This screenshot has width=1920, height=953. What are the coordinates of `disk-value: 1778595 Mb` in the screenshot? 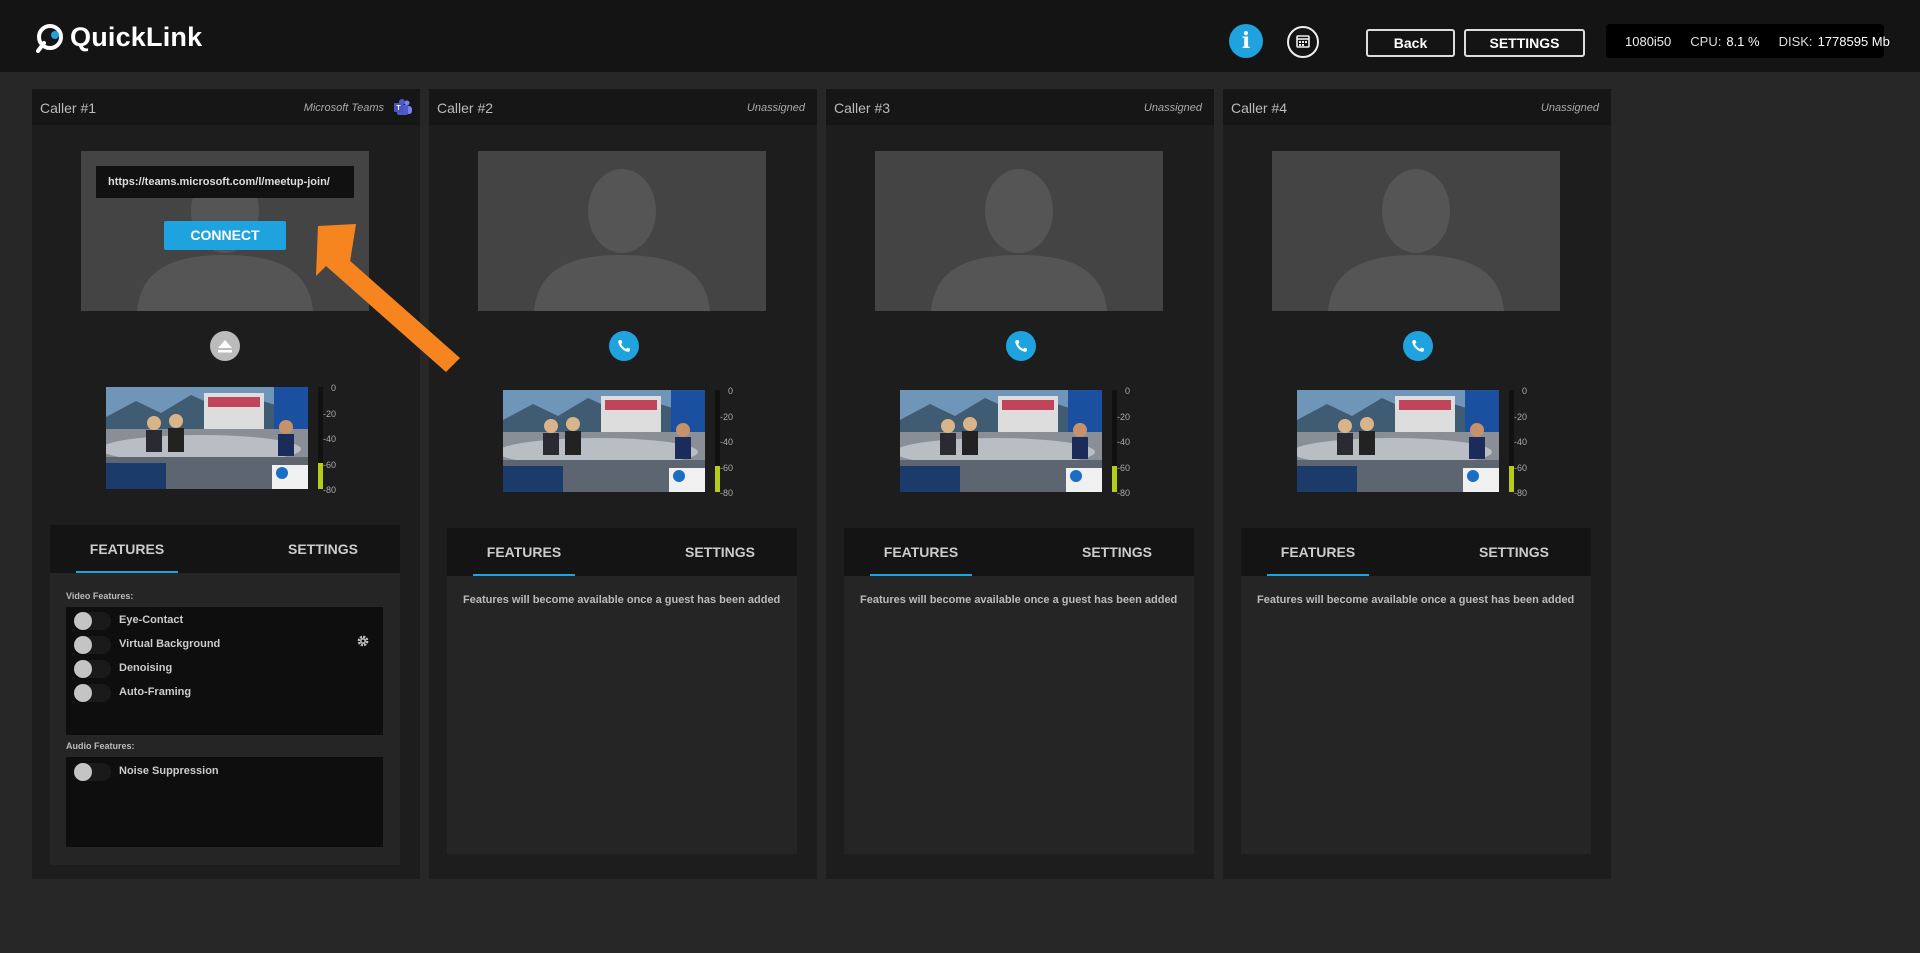 It's located at (1853, 41).